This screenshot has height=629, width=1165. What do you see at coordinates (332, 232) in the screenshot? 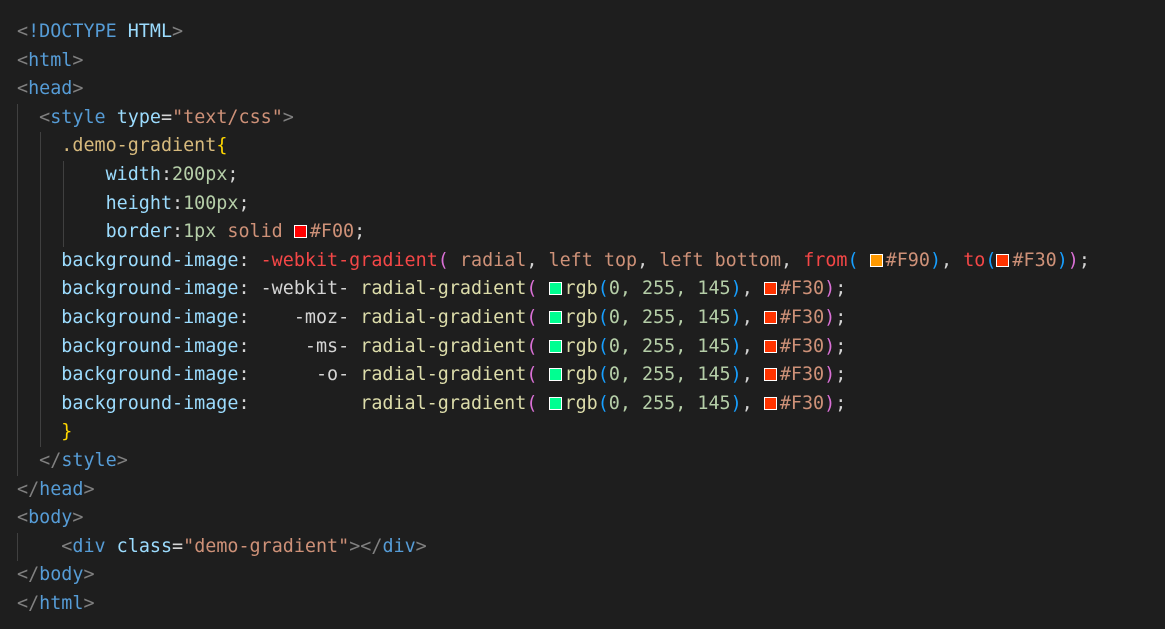
I see `border-color-value: #F00` at bounding box center [332, 232].